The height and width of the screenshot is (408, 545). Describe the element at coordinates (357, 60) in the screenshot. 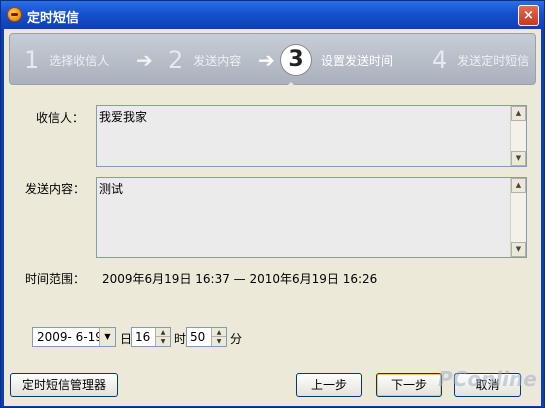

I see `step-3-label: 设置发送时间` at that location.